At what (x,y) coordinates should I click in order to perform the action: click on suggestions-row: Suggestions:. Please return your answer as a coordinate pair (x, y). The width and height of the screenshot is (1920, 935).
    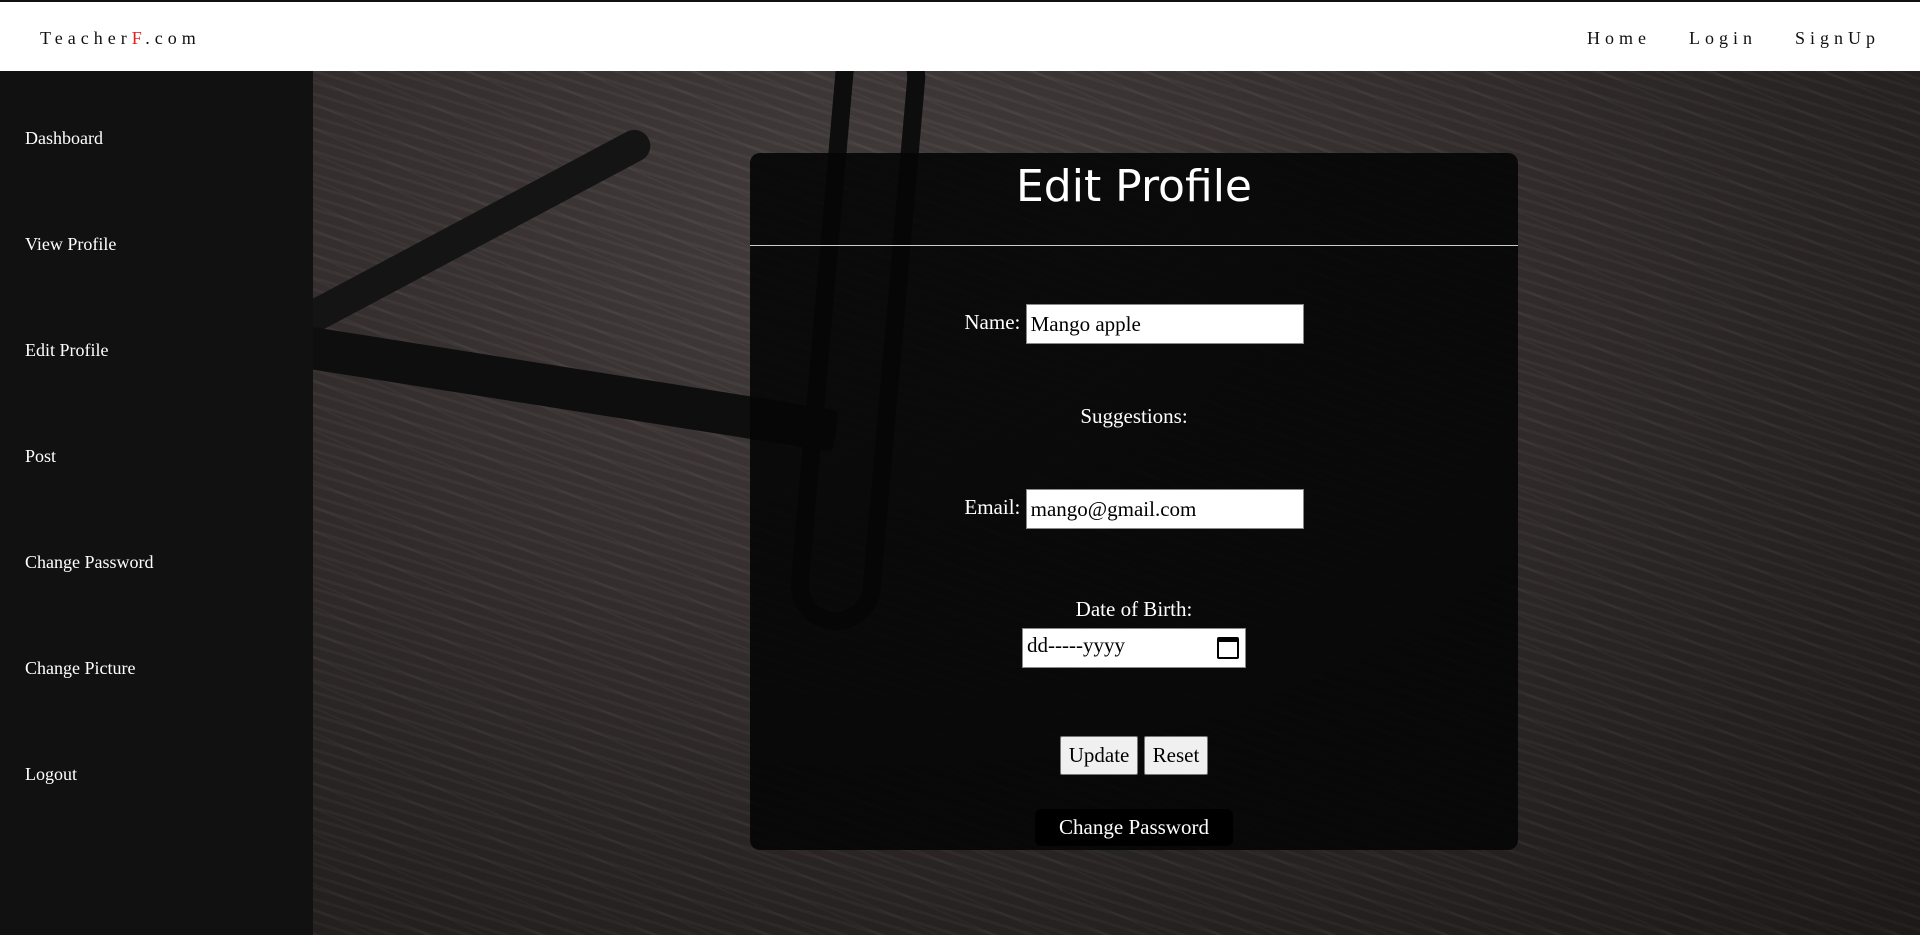
    Looking at the image, I should click on (1134, 416).